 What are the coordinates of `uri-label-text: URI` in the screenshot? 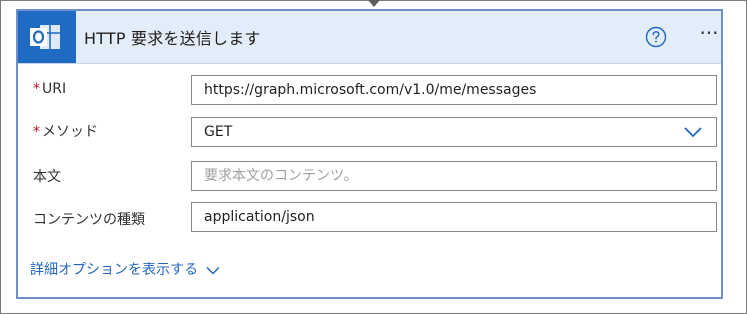 It's located at (54, 89).